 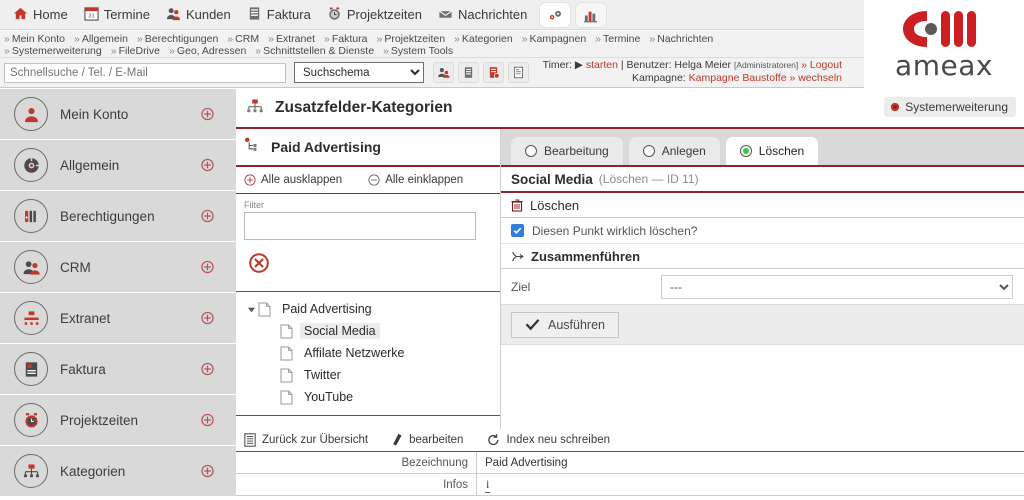 What do you see at coordinates (493, 440) in the screenshot?
I see `refresh-icon` at bounding box center [493, 440].